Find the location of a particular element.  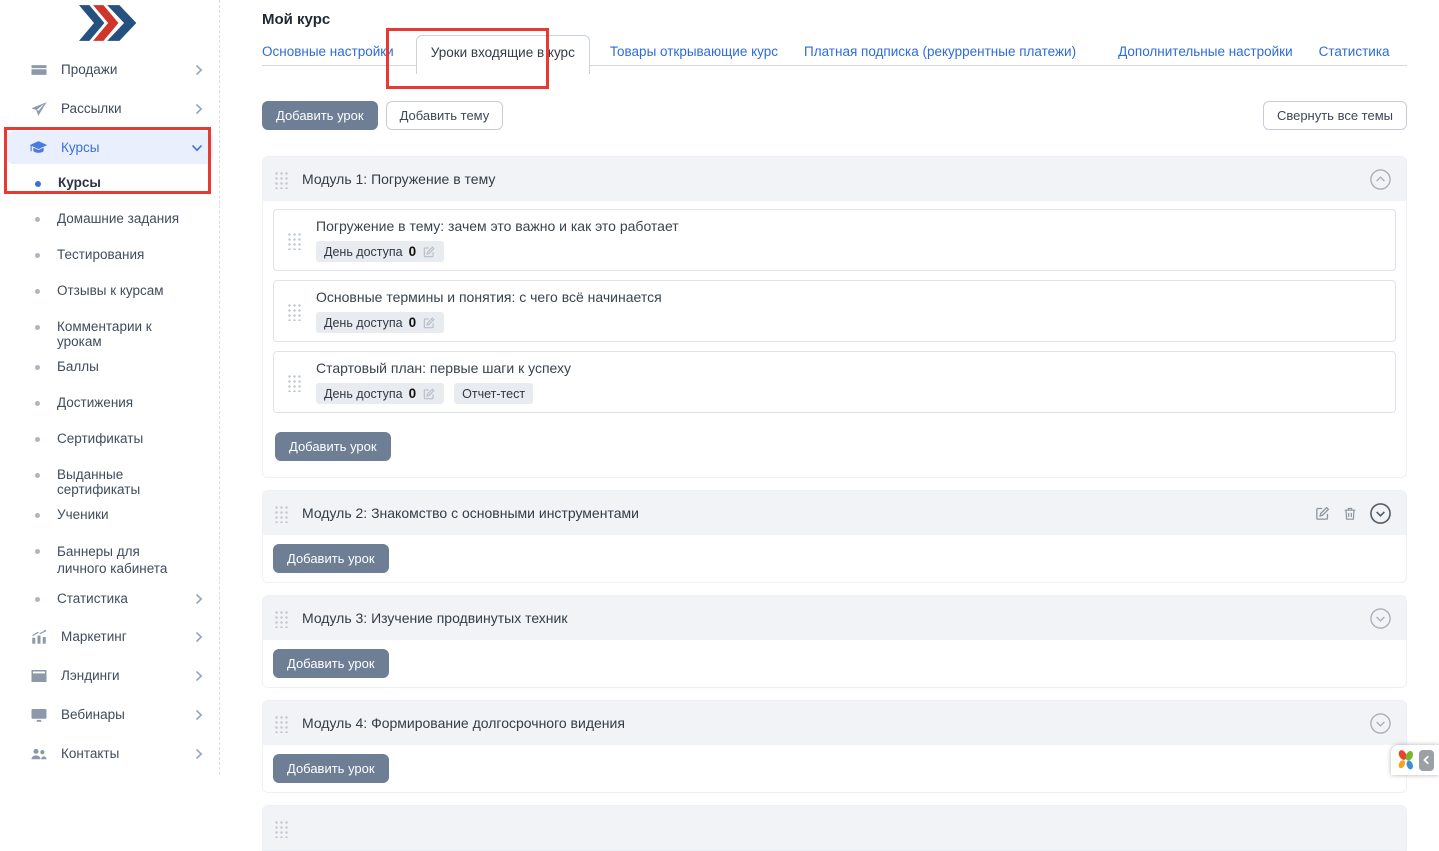

sidebar-subitem-tests: Тестирования is located at coordinates (109, 255).